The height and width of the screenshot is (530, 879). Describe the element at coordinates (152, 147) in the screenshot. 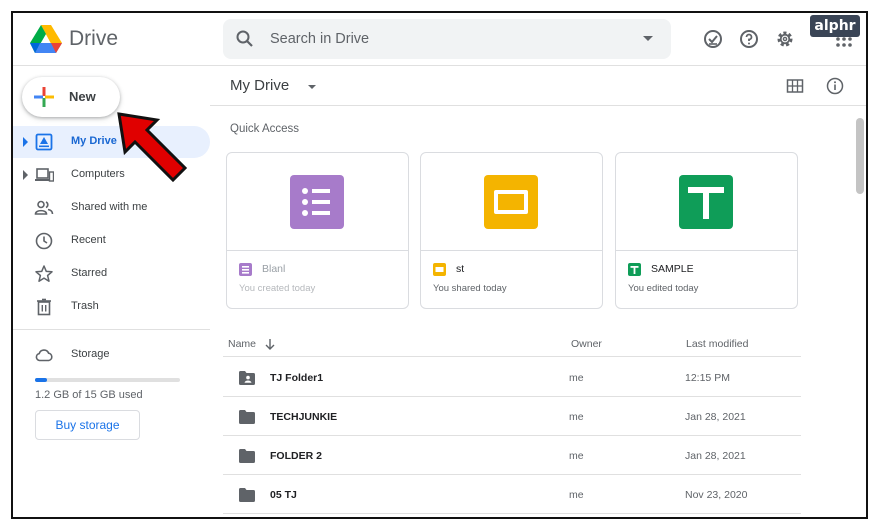

I see `annotation-arrow-icon` at that location.